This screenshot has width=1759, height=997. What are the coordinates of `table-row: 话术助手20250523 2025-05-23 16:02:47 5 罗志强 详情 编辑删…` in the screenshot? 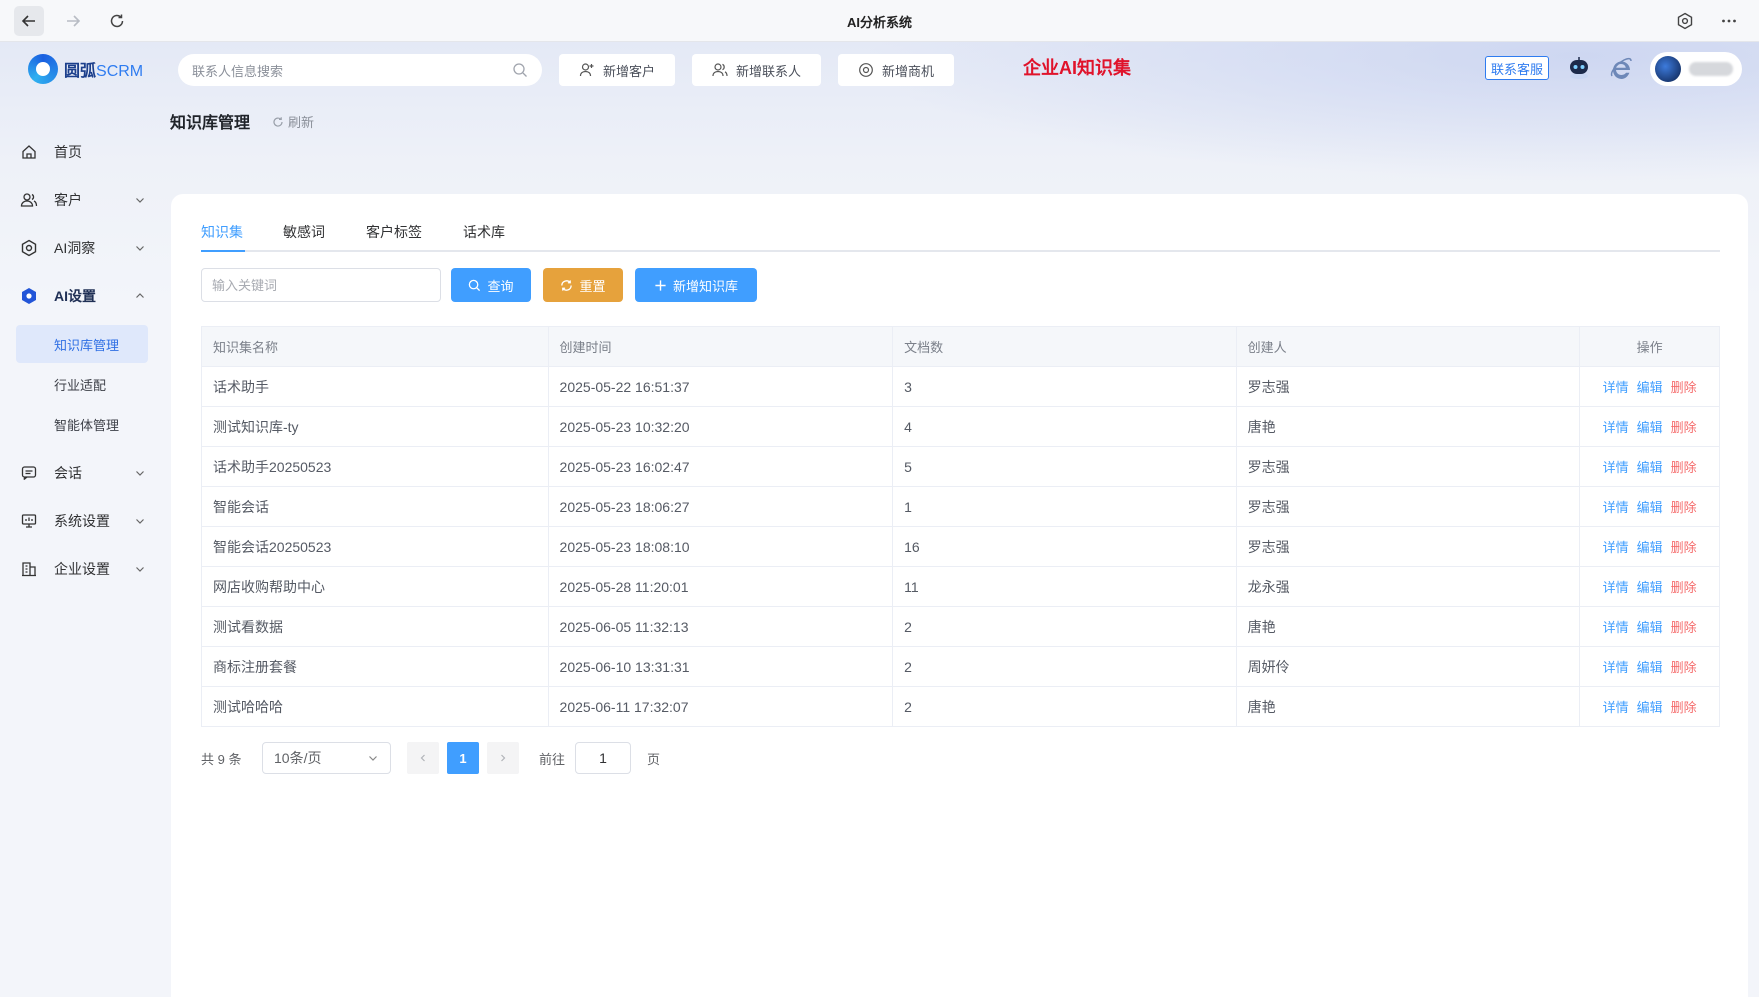 It's located at (960, 467).